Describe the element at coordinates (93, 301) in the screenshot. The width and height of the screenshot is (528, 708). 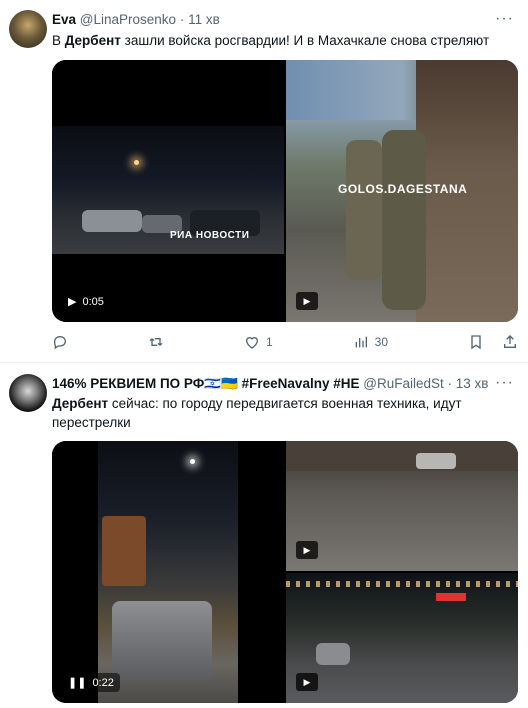
I see `video-duration: 0:05` at that location.